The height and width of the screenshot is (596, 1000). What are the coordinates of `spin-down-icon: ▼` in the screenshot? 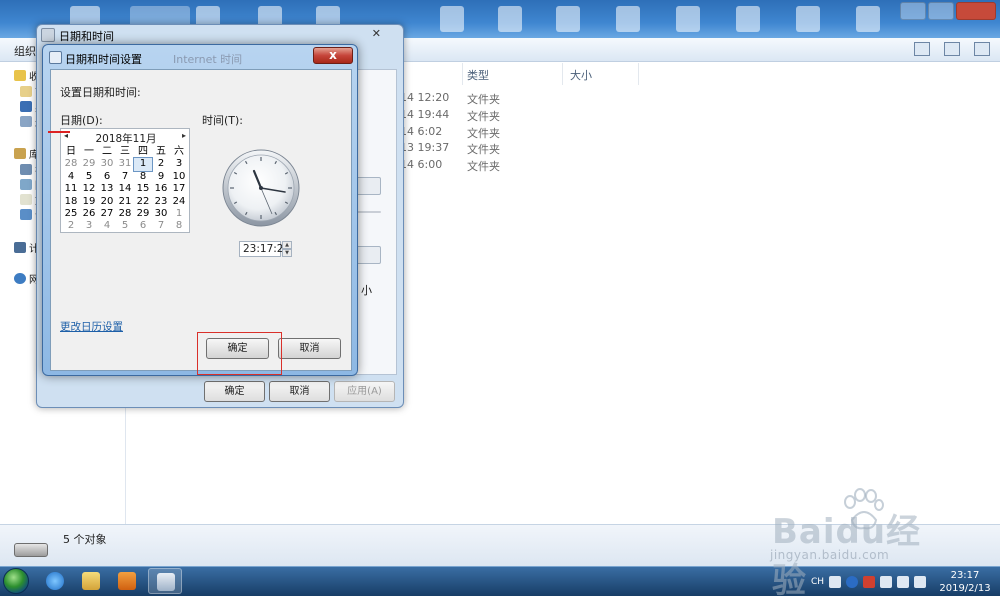 It's located at (287, 253).